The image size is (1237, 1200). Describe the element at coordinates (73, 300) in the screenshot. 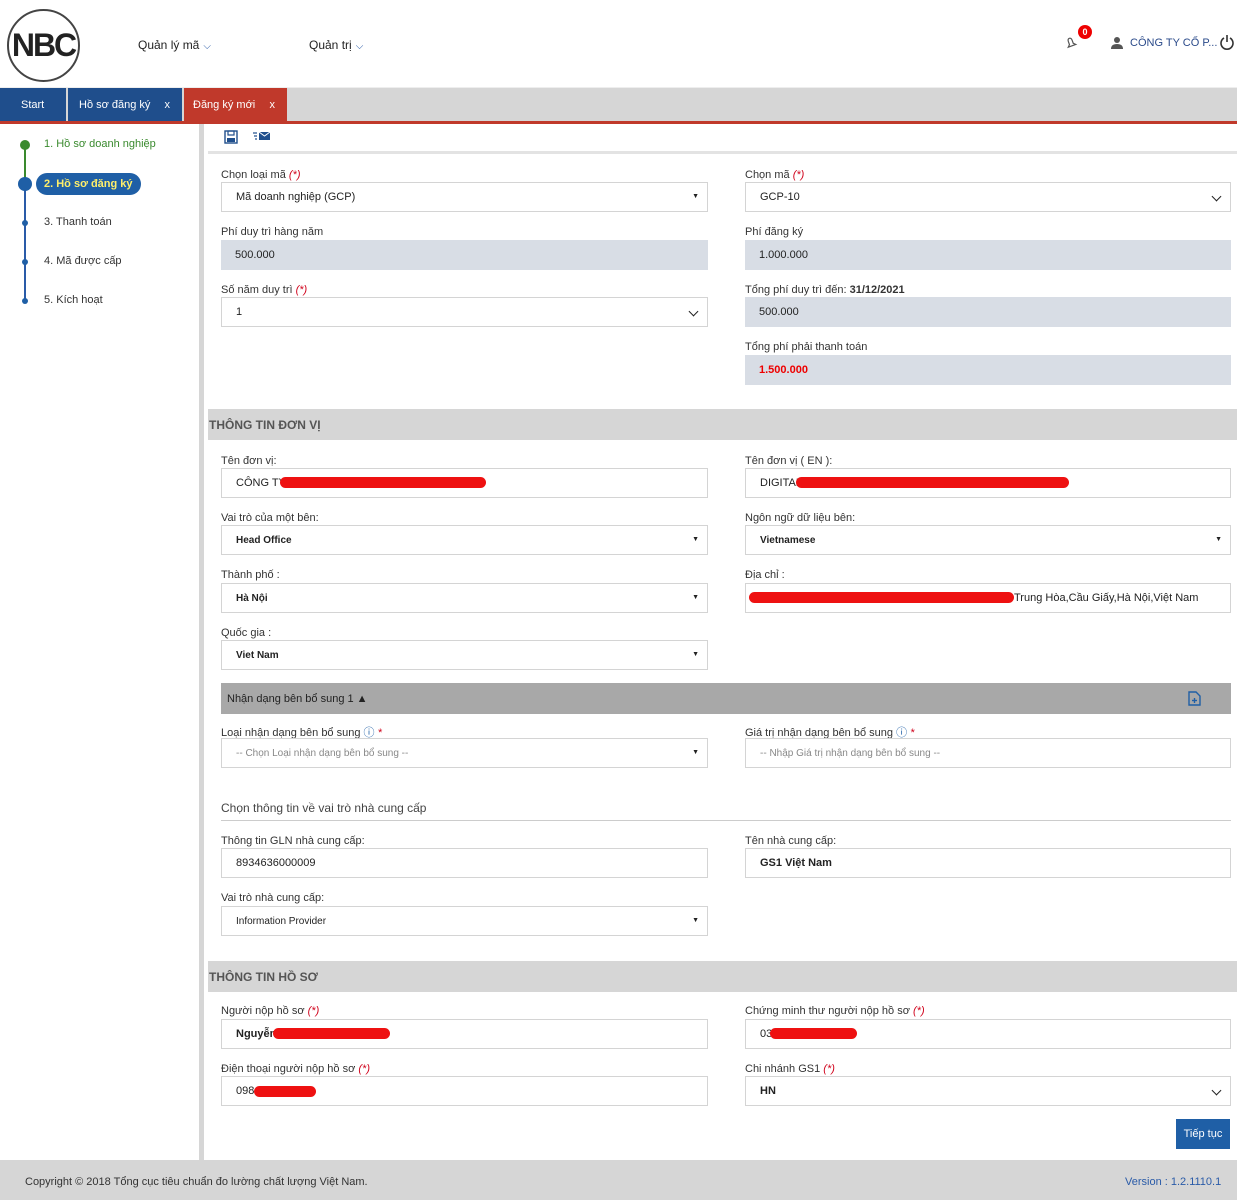

I see `step-5: 5. Kích hoạt` at that location.